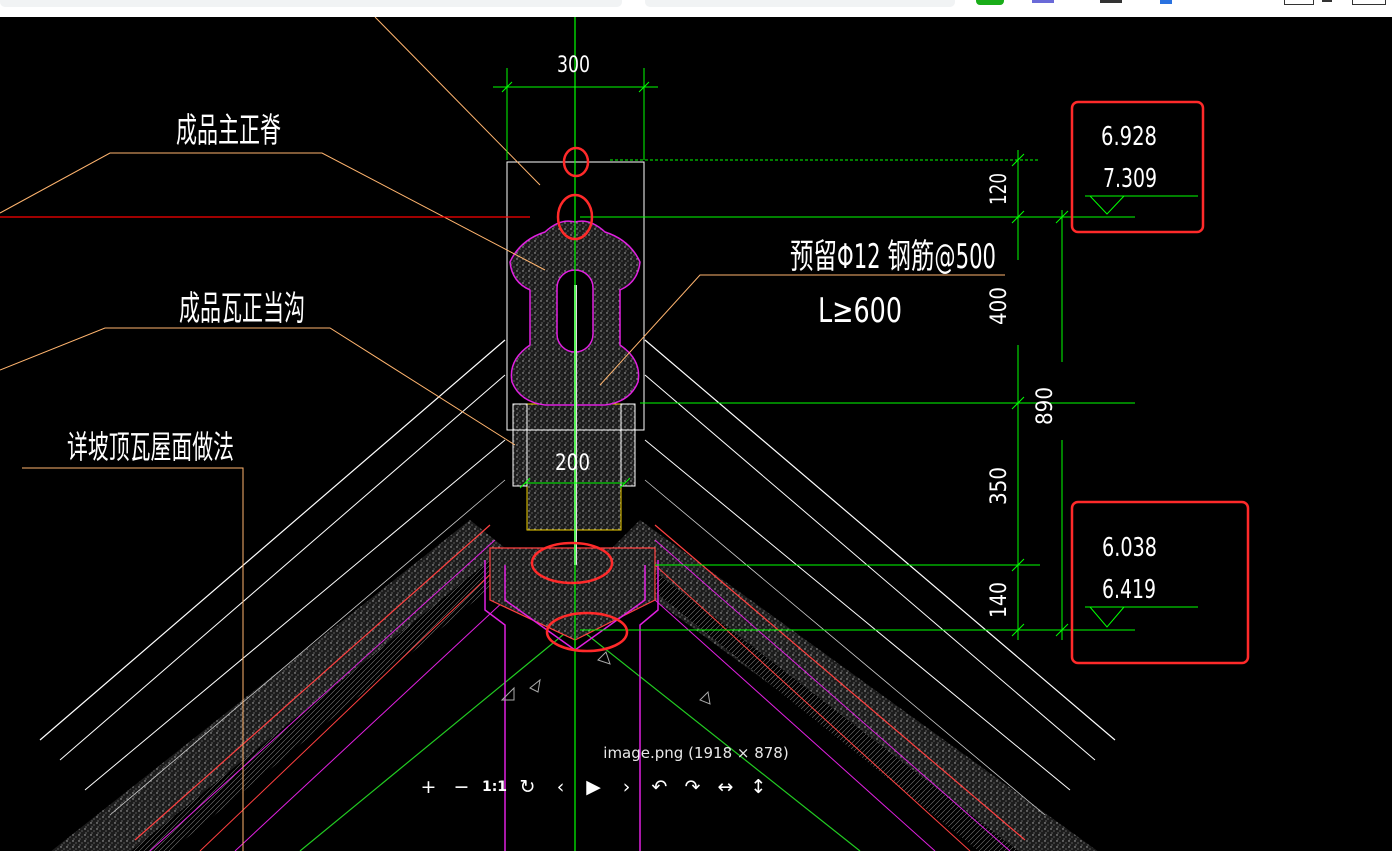  I want to click on search-field, so click(800, 3).